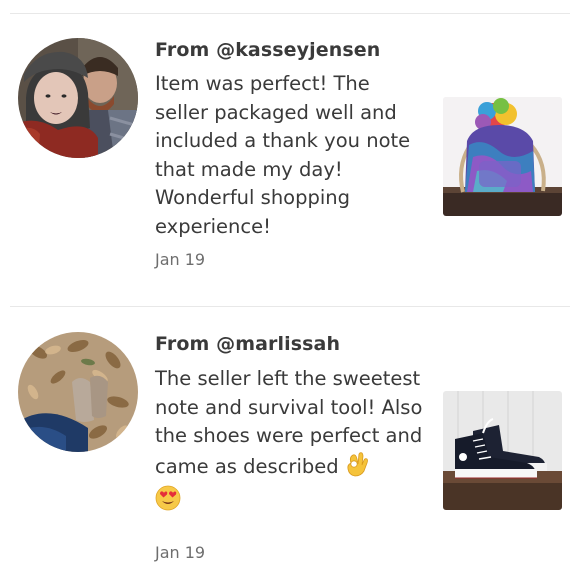 This screenshot has height=580, width=580. Describe the element at coordinates (168, 502) in the screenshot. I see `heart-eyes-icon` at that location.